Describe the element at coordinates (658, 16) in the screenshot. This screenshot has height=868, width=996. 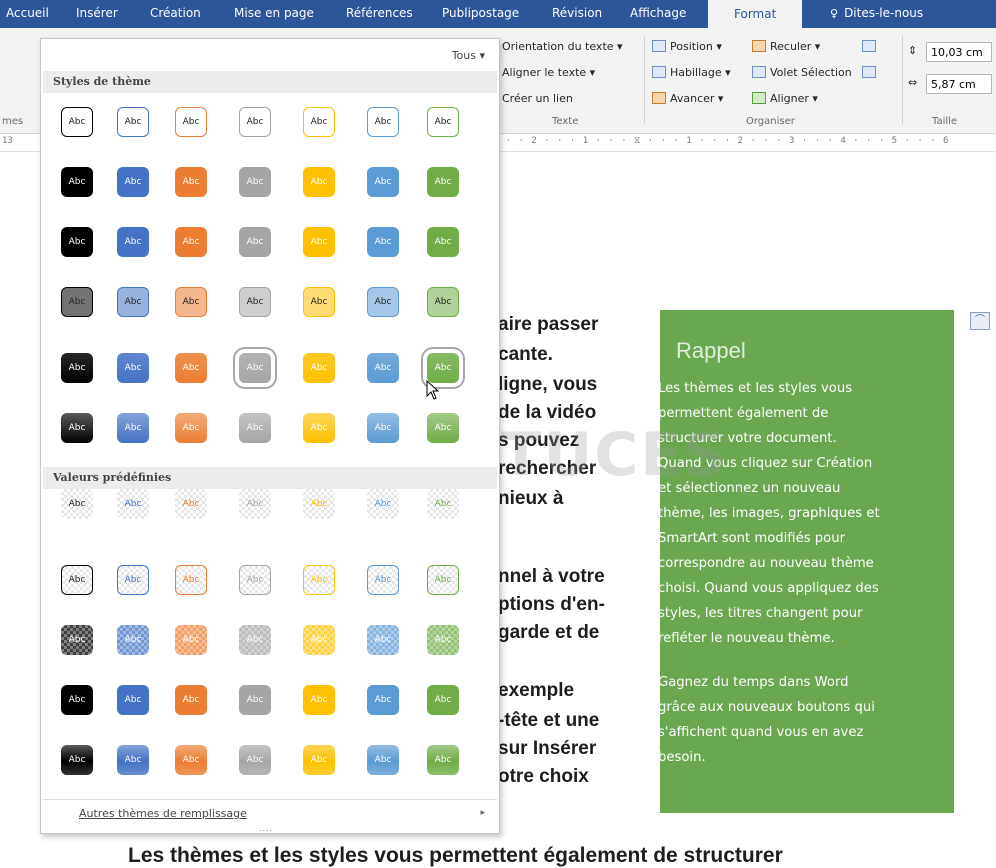
I see `tab-affichage: Affichage` at that location.